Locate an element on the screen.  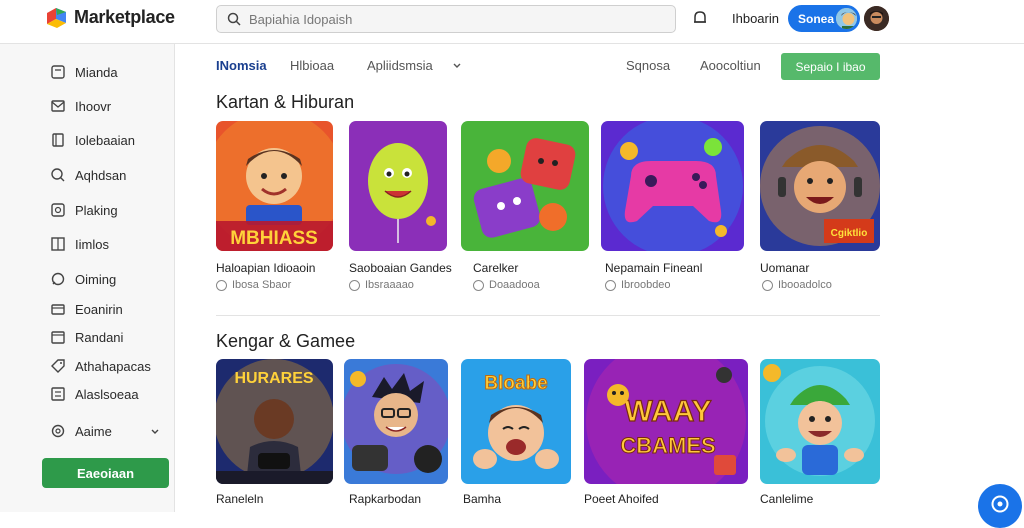
settings-icon is located at coordinates (58, 431).